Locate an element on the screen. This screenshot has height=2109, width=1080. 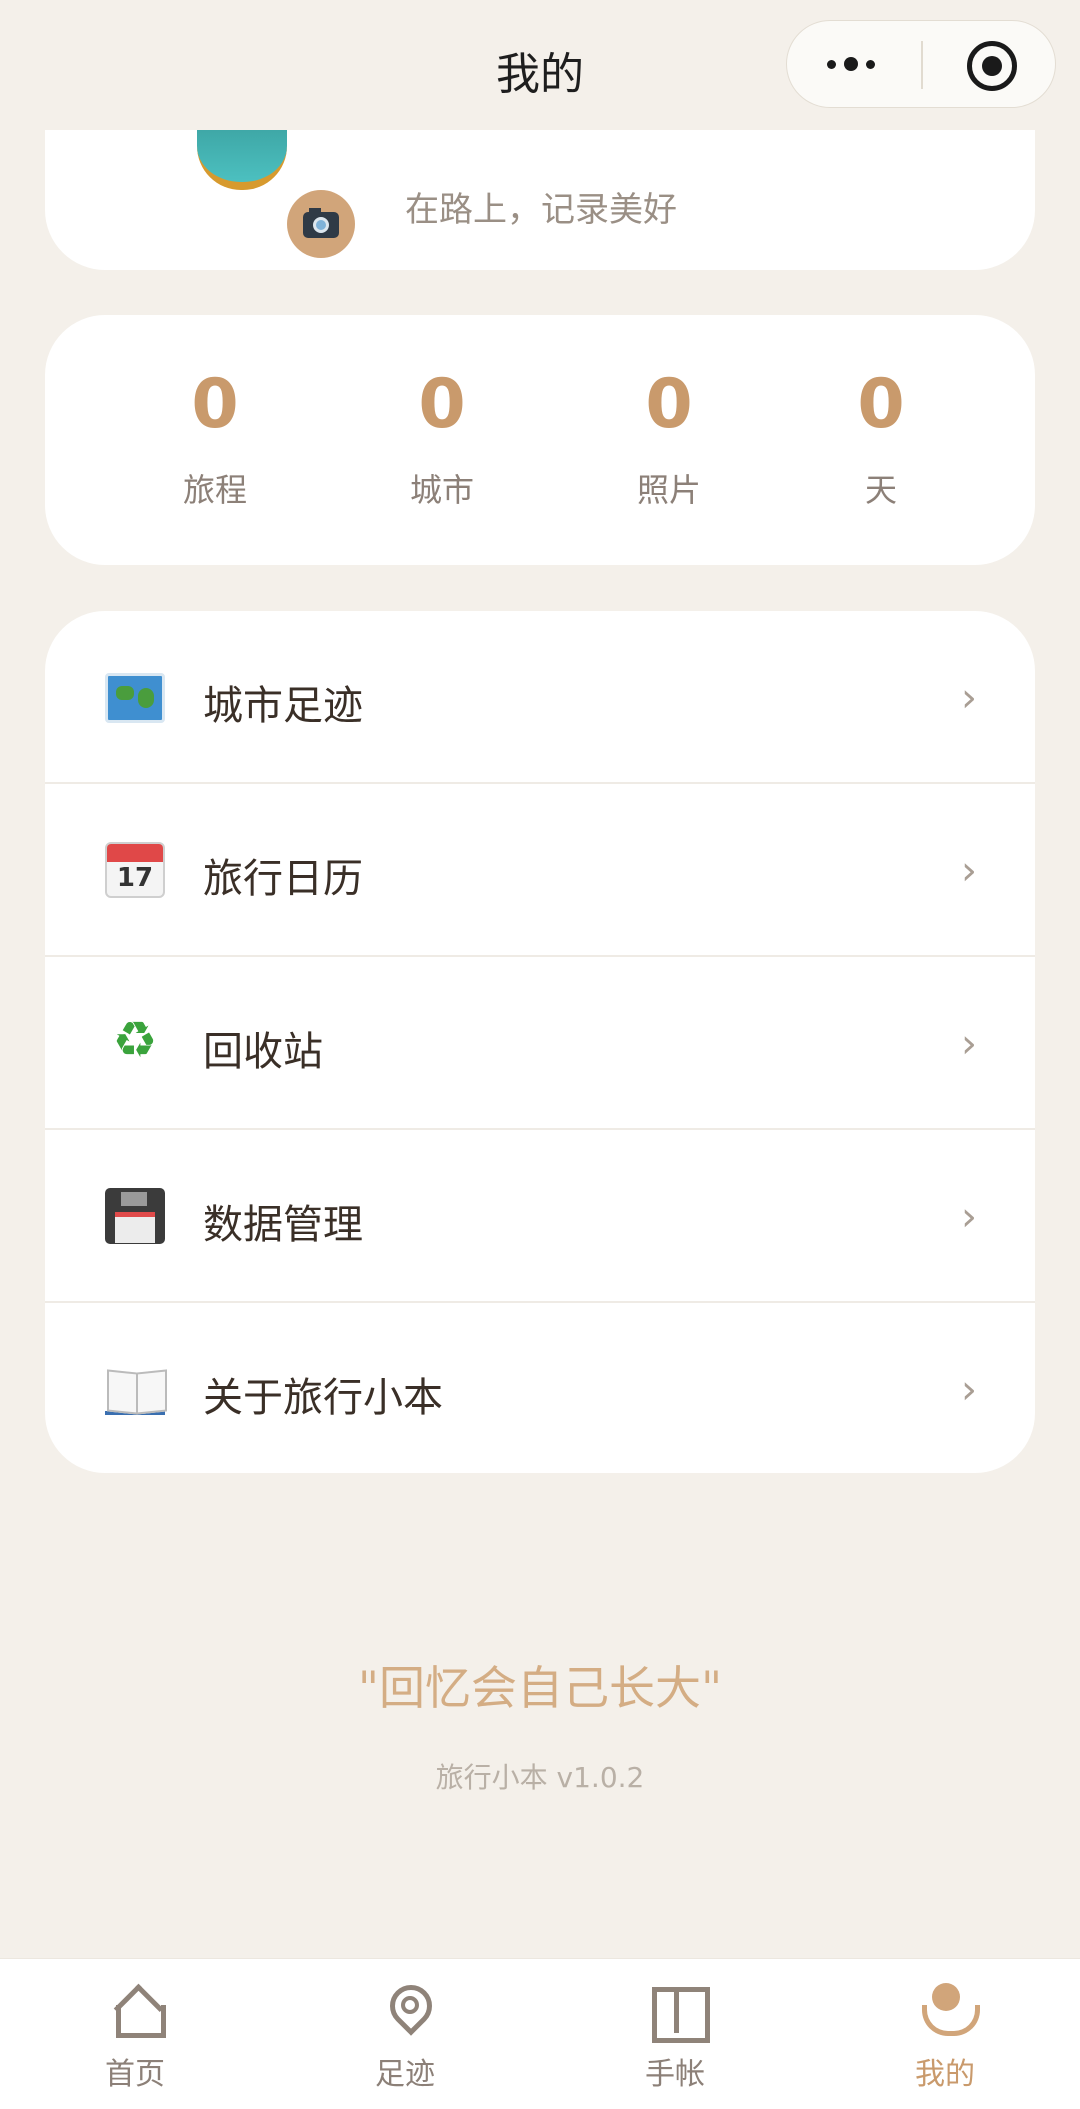
tab-home: 首页 is located at coordinates (135, 2034).